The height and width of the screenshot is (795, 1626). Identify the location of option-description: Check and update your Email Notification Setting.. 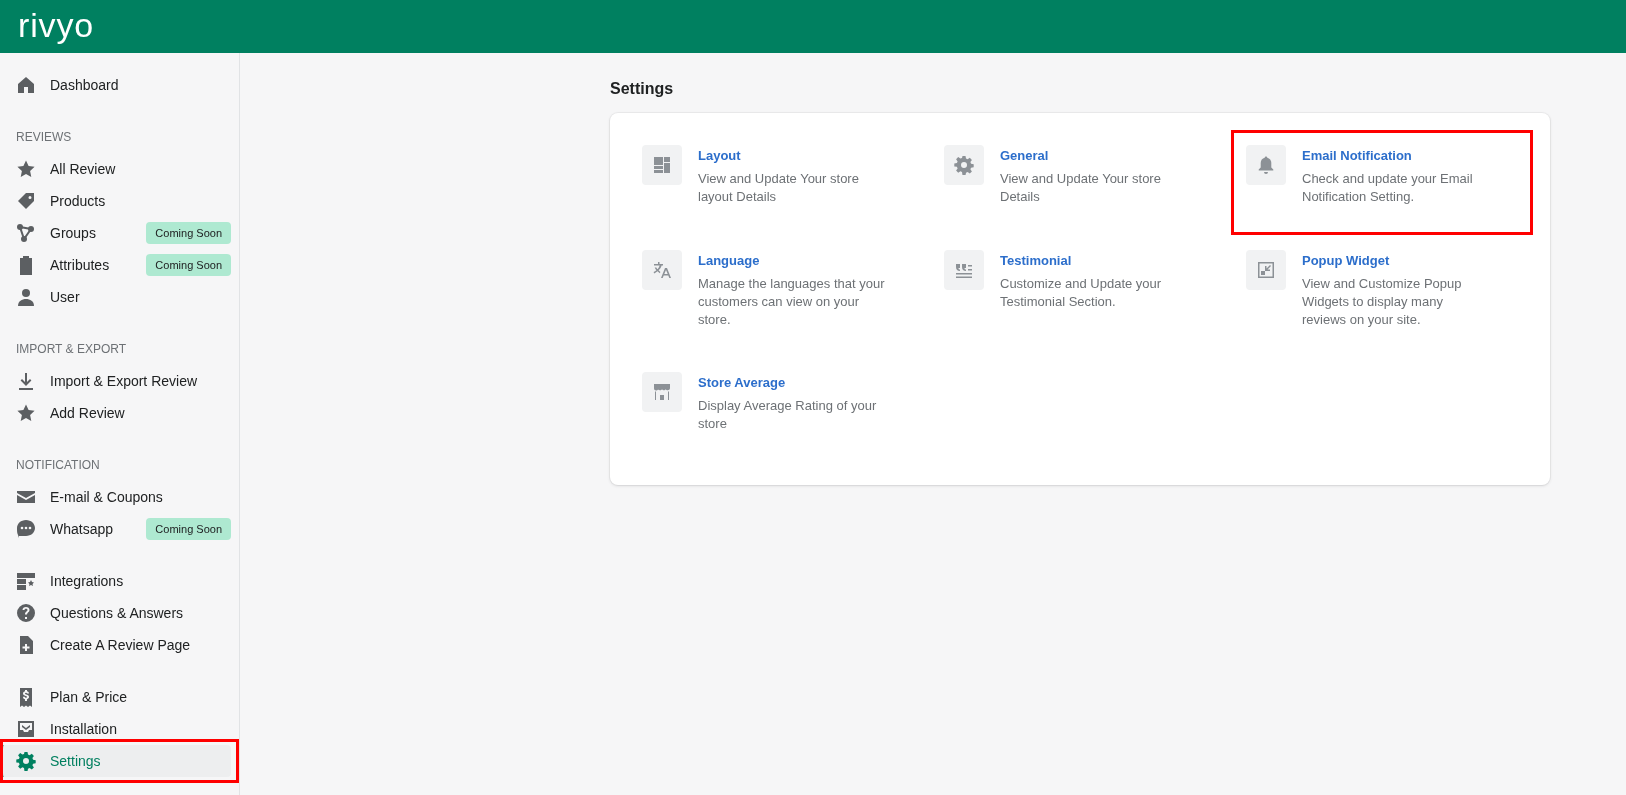
(1388, 188).